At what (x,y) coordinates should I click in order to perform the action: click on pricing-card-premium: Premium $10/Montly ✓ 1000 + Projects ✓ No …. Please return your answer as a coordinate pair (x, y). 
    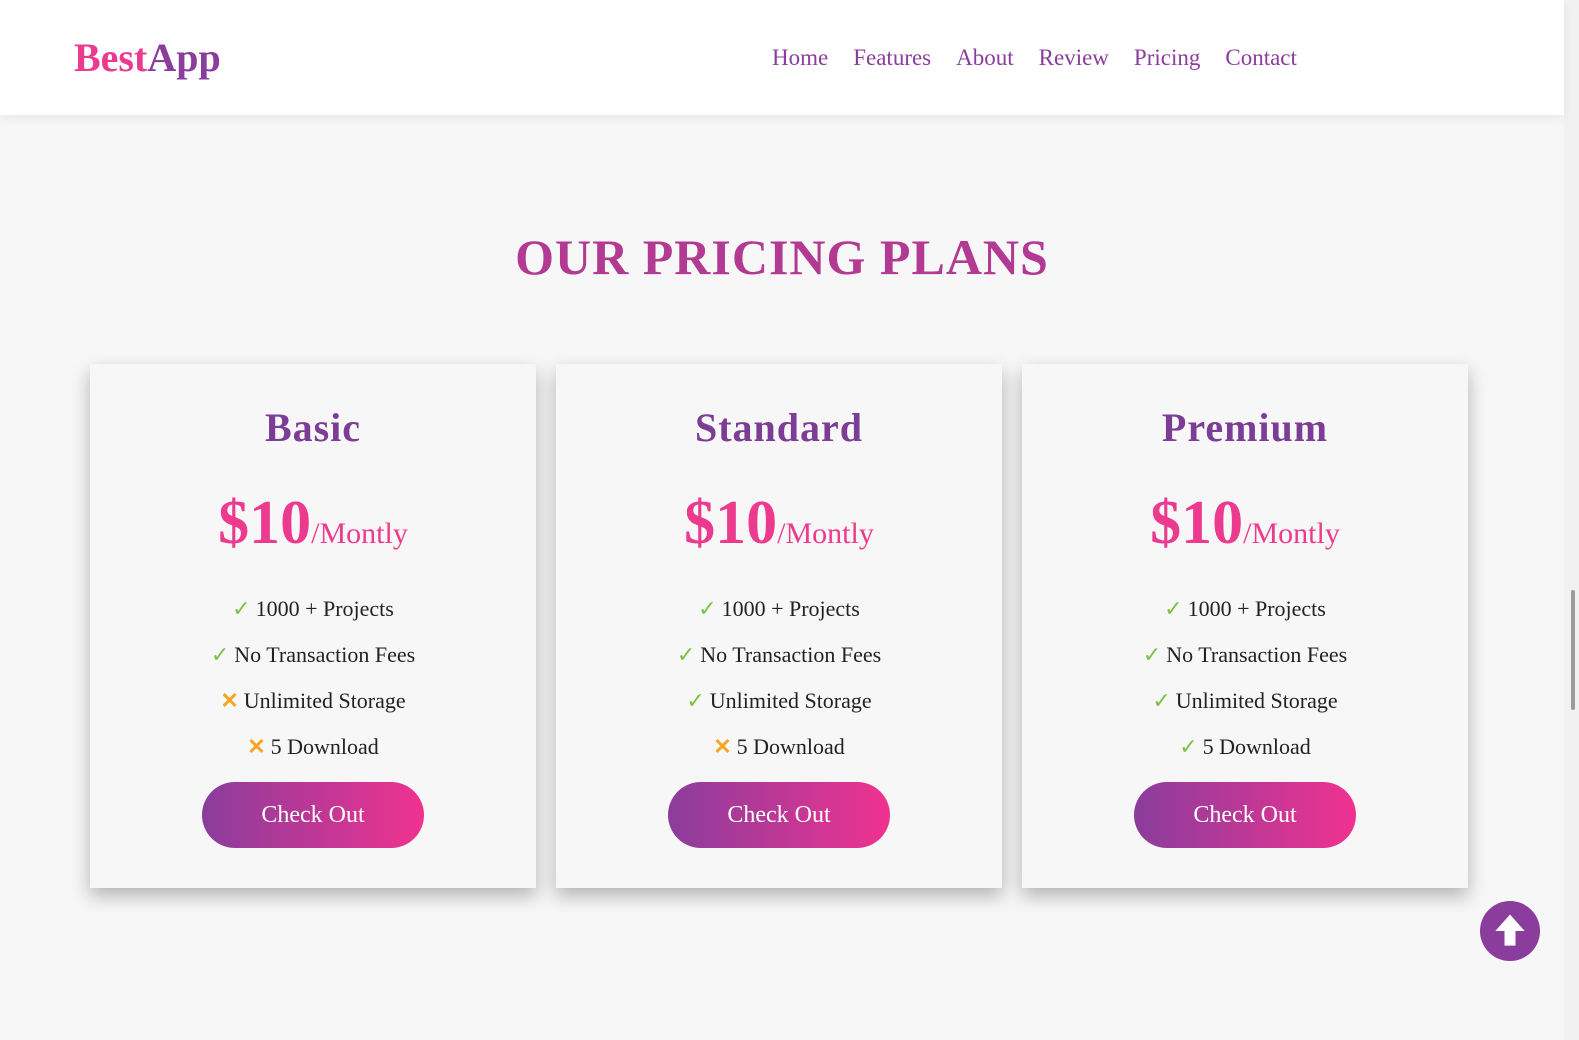
    Looking at the image, I should click on (1245, 626).